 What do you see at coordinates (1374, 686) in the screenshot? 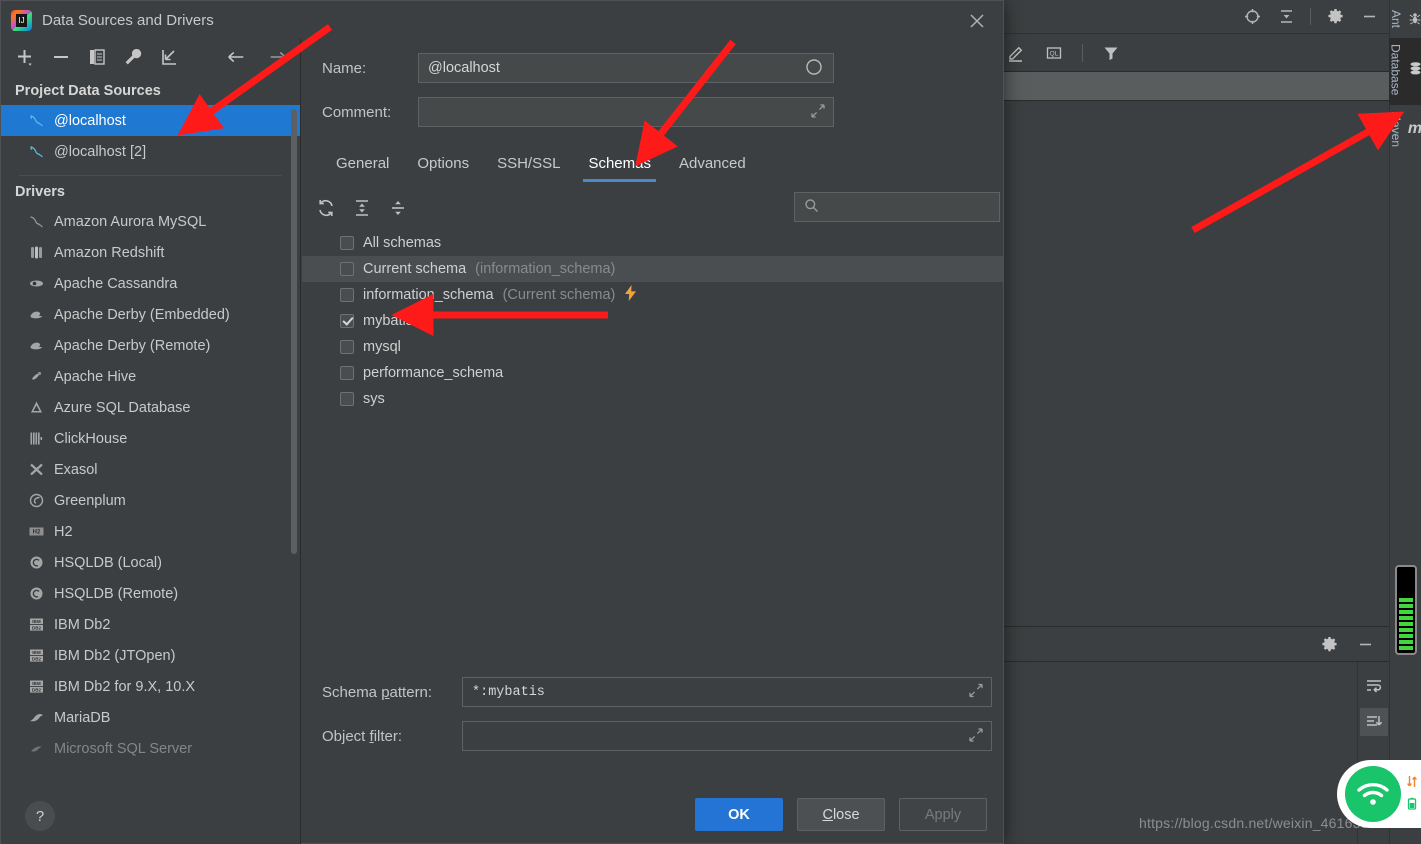
I see `soft-wrap-icon` at bounding box center [1374, 686].